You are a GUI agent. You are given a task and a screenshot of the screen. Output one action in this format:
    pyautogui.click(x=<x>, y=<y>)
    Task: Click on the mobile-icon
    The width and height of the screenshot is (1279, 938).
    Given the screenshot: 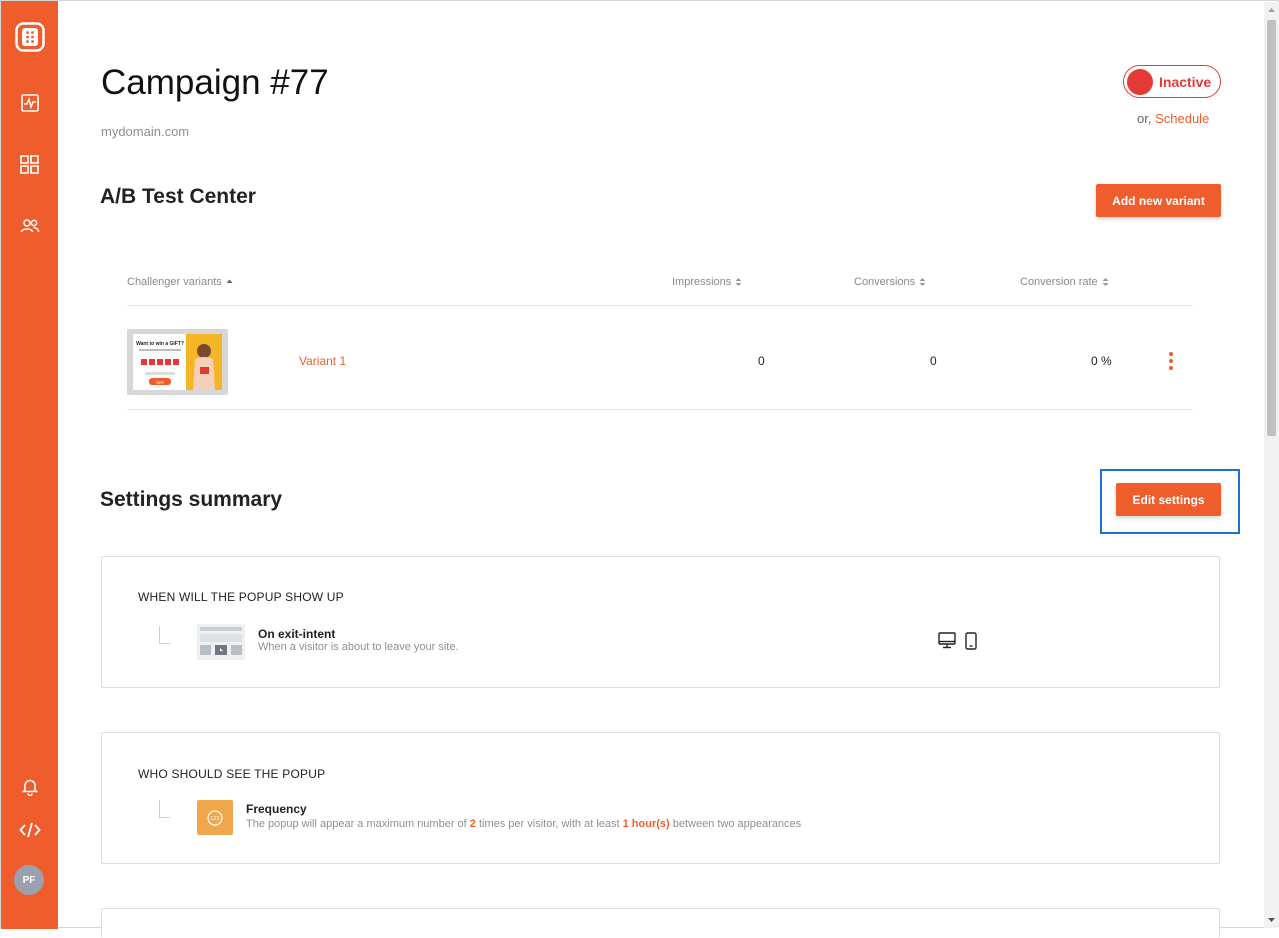 What is the action you would take?
    pyautogui.click(x=971, y=643)
    